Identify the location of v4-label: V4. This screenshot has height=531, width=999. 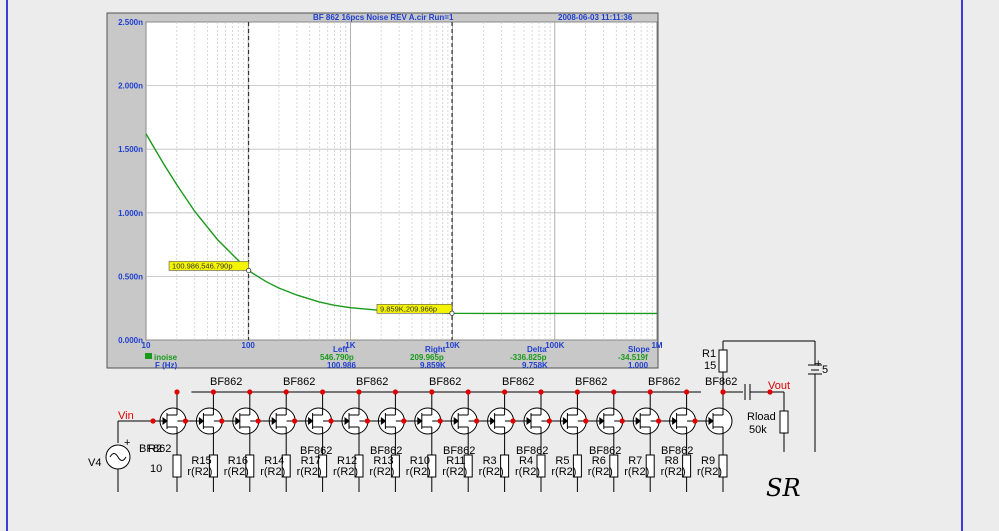
(94, 463).